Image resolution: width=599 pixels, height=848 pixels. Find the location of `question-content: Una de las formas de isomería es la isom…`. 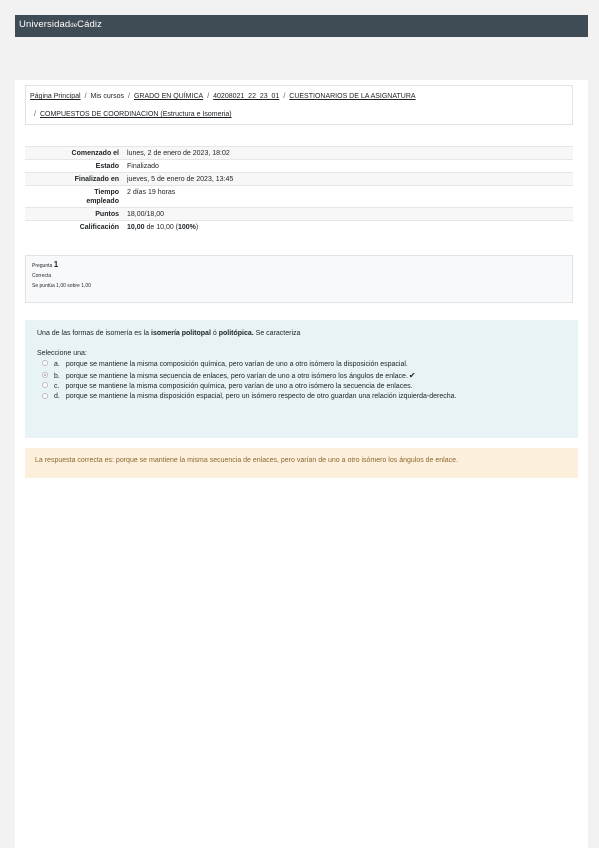

question-content: Una de las formas de isomería es la isom… is located at coordinates (301, 379).